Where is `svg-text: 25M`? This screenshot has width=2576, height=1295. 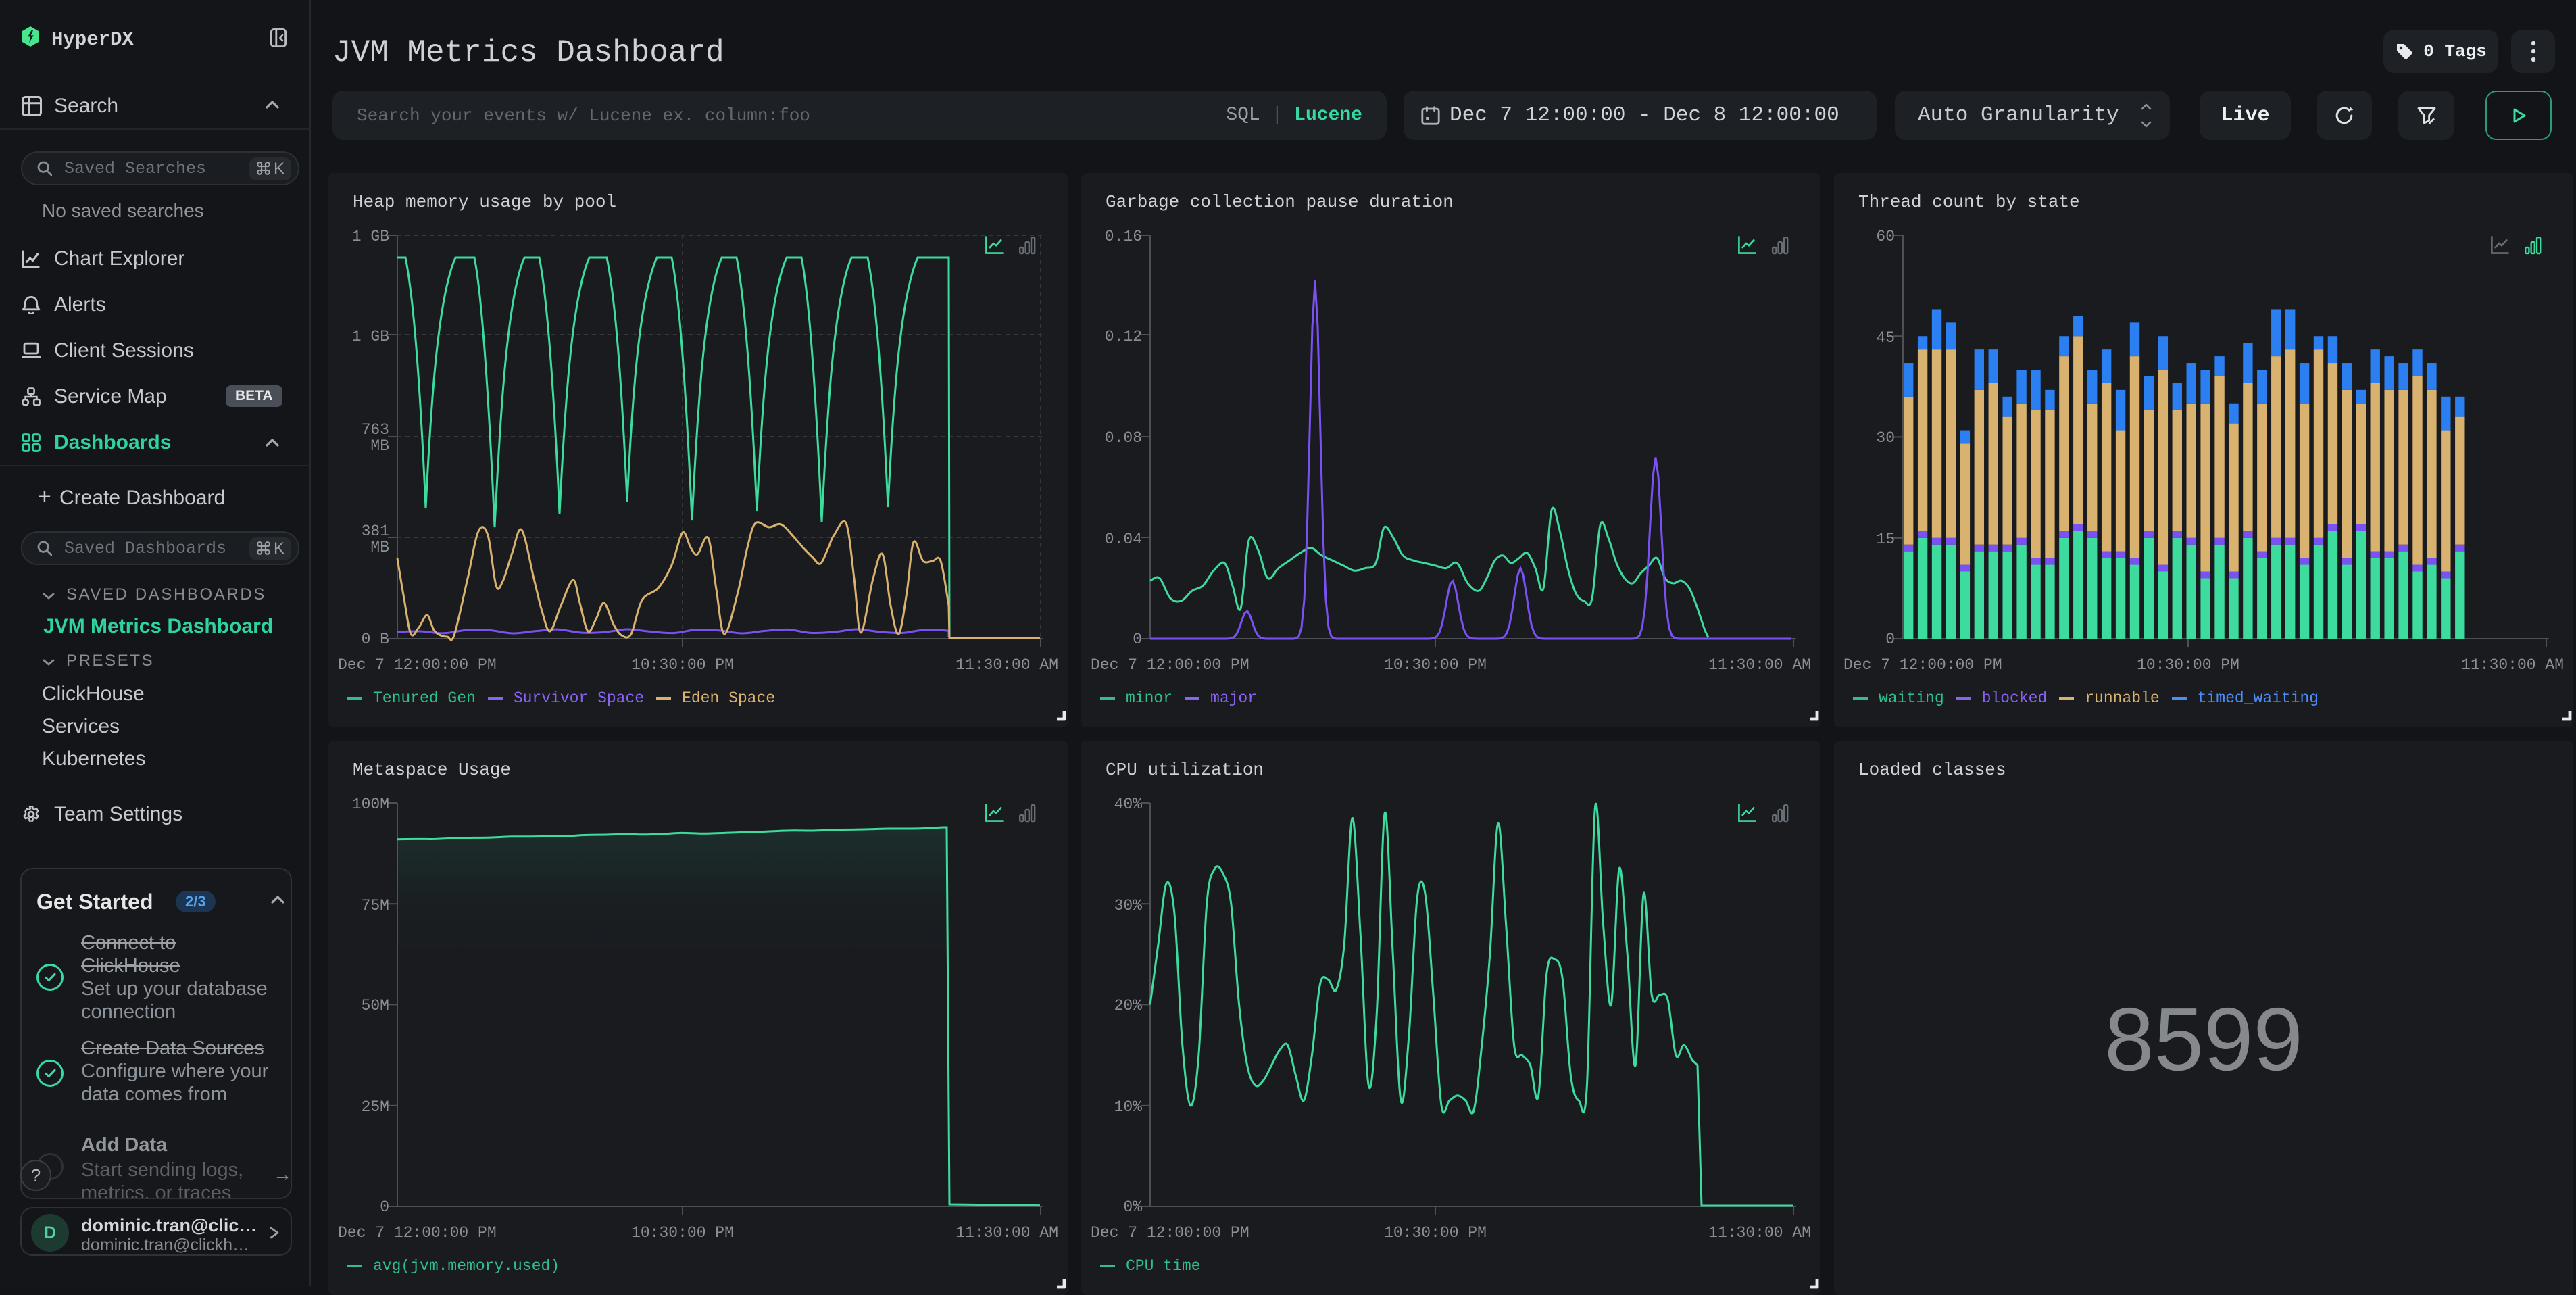
svg-text: 25M is located at coordinates (375, 1107).